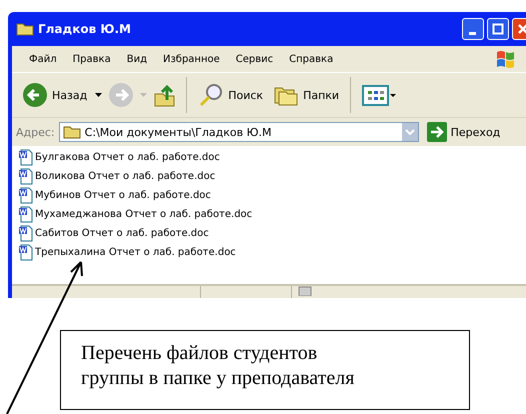  I want to click on menu-item: Сервис, so click(255, 59).